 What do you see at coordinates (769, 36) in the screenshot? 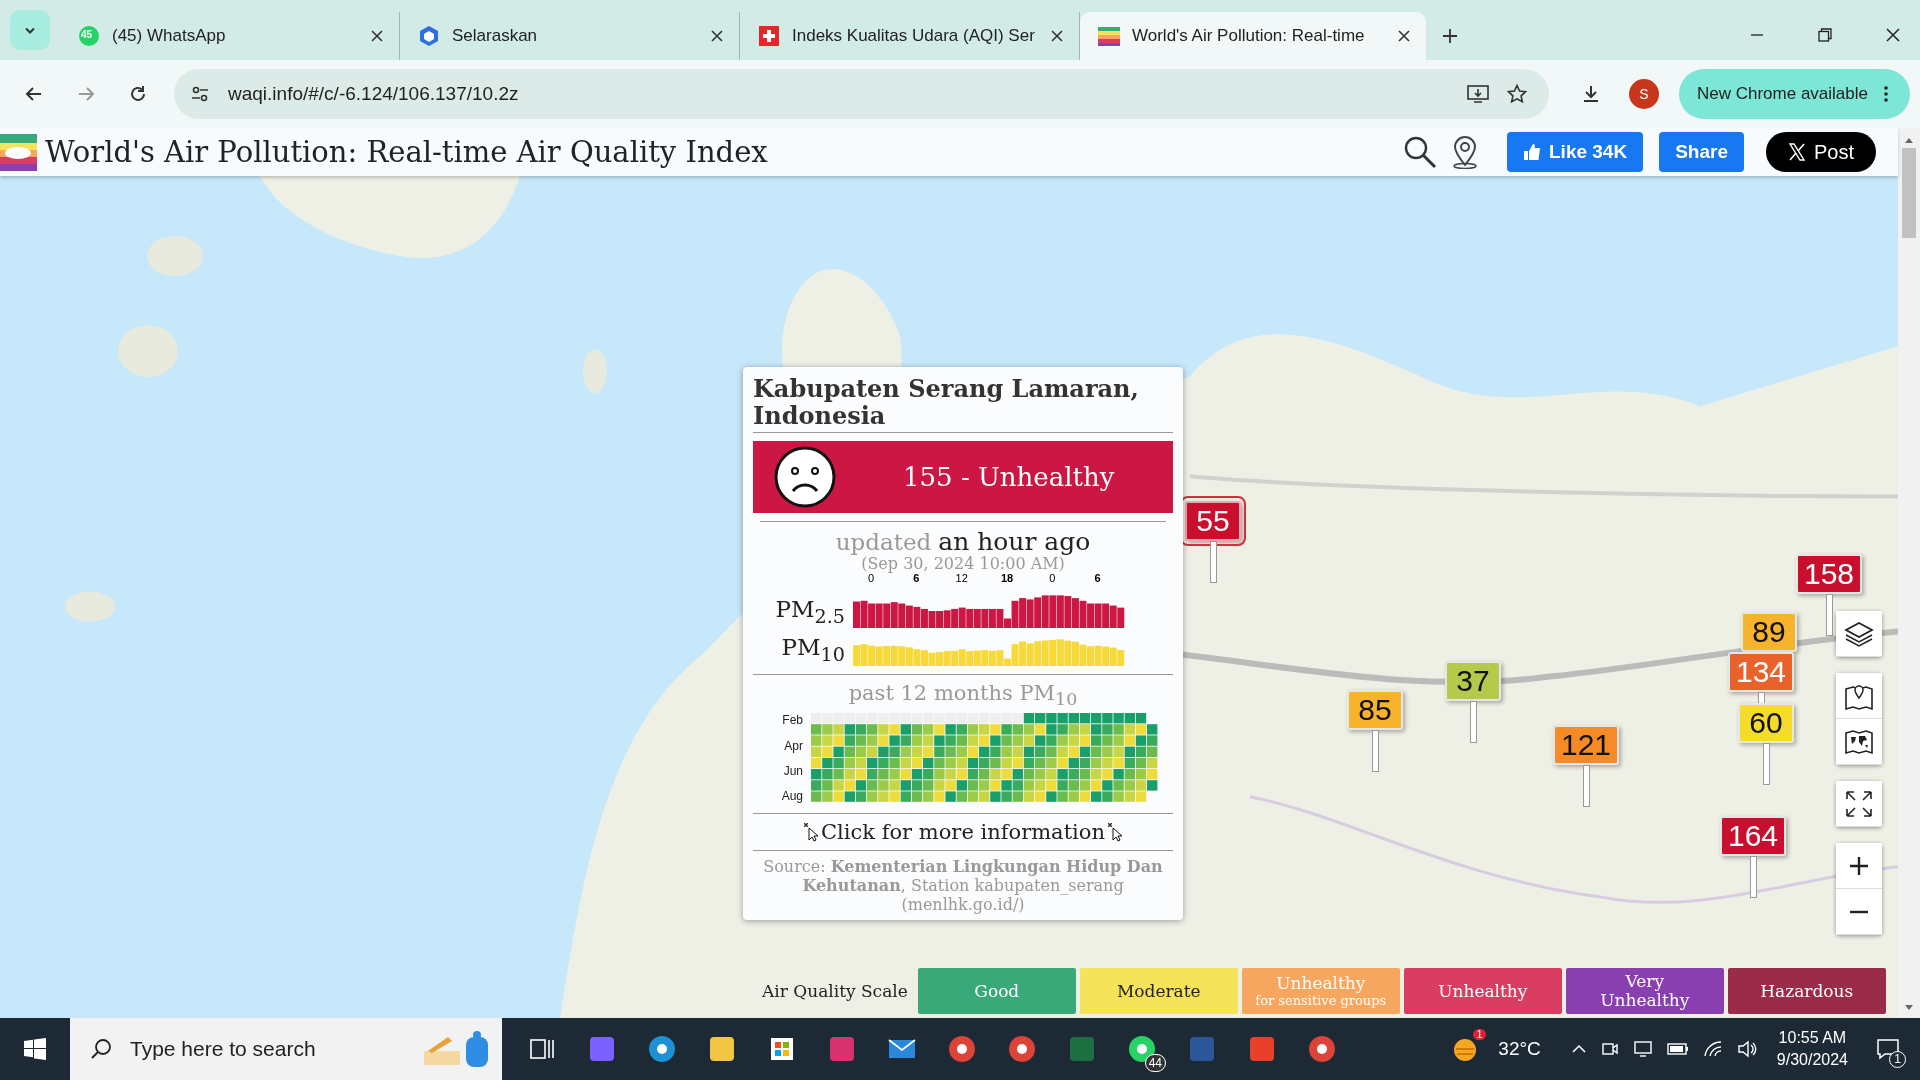
I see `cross-icon` at bounding box center [769, 36].